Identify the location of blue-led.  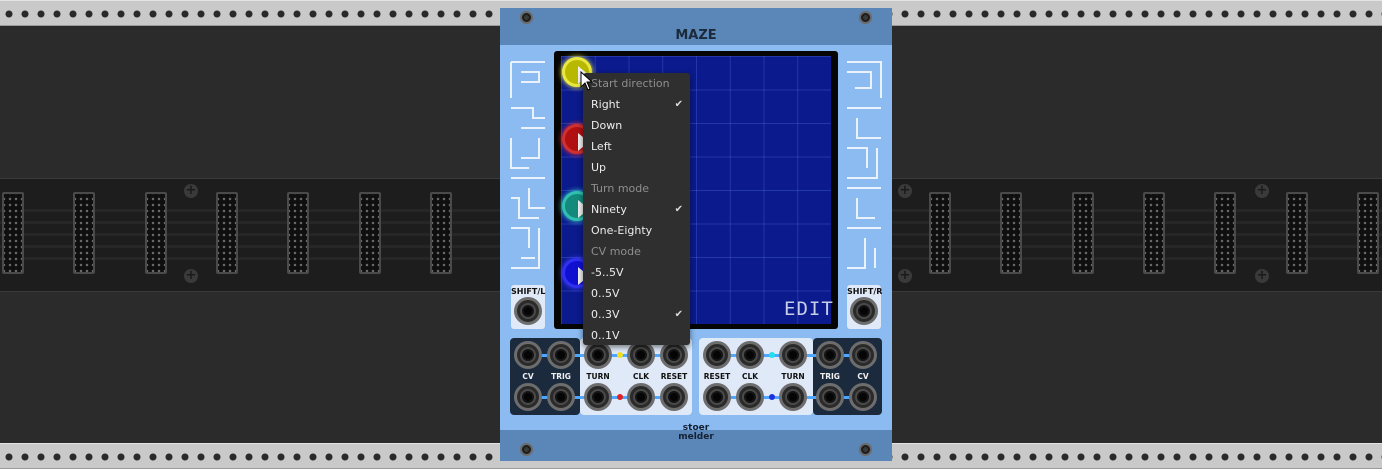
(772, 397).